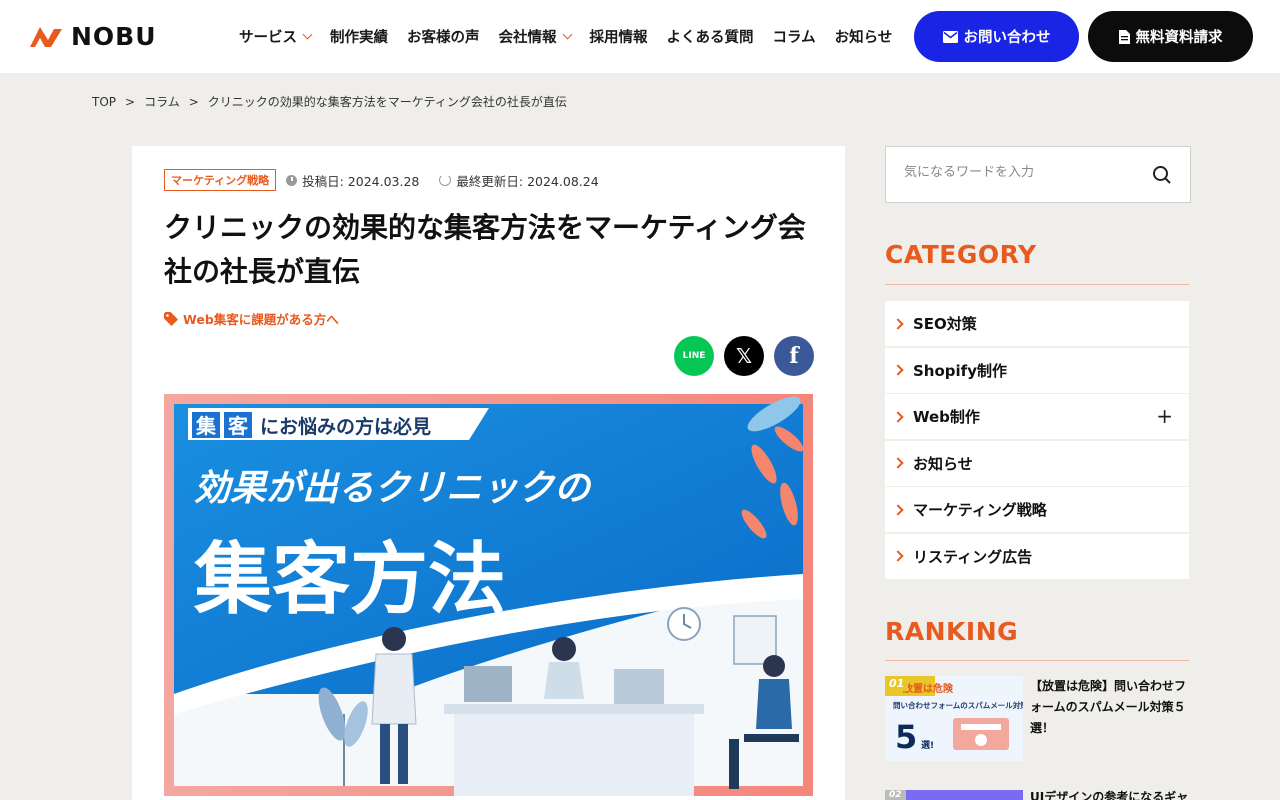  I want to click on x-icon: 𝕏, so click(744, 356).